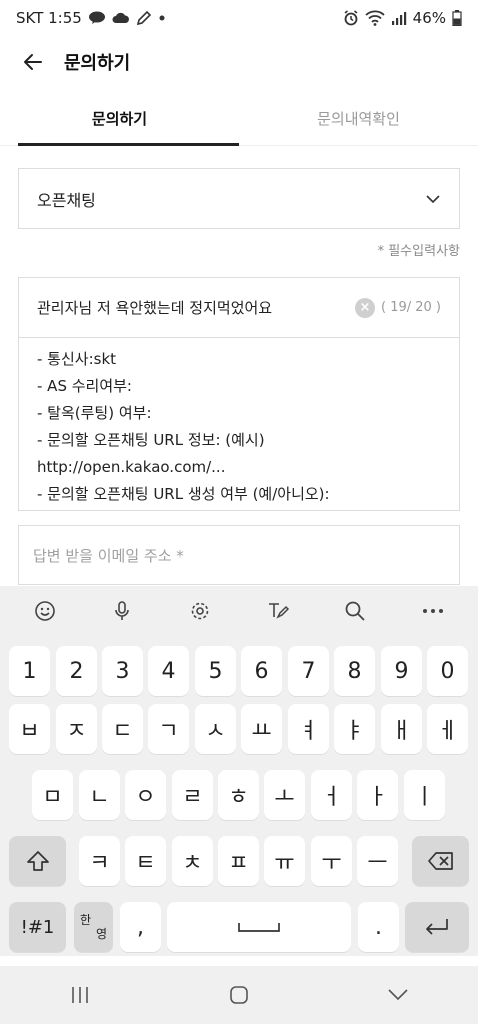  What do you see at coordinates (239, 62) in the screenshot?
I see `app-bar: 문의하기` at bounding box center [239, 62].